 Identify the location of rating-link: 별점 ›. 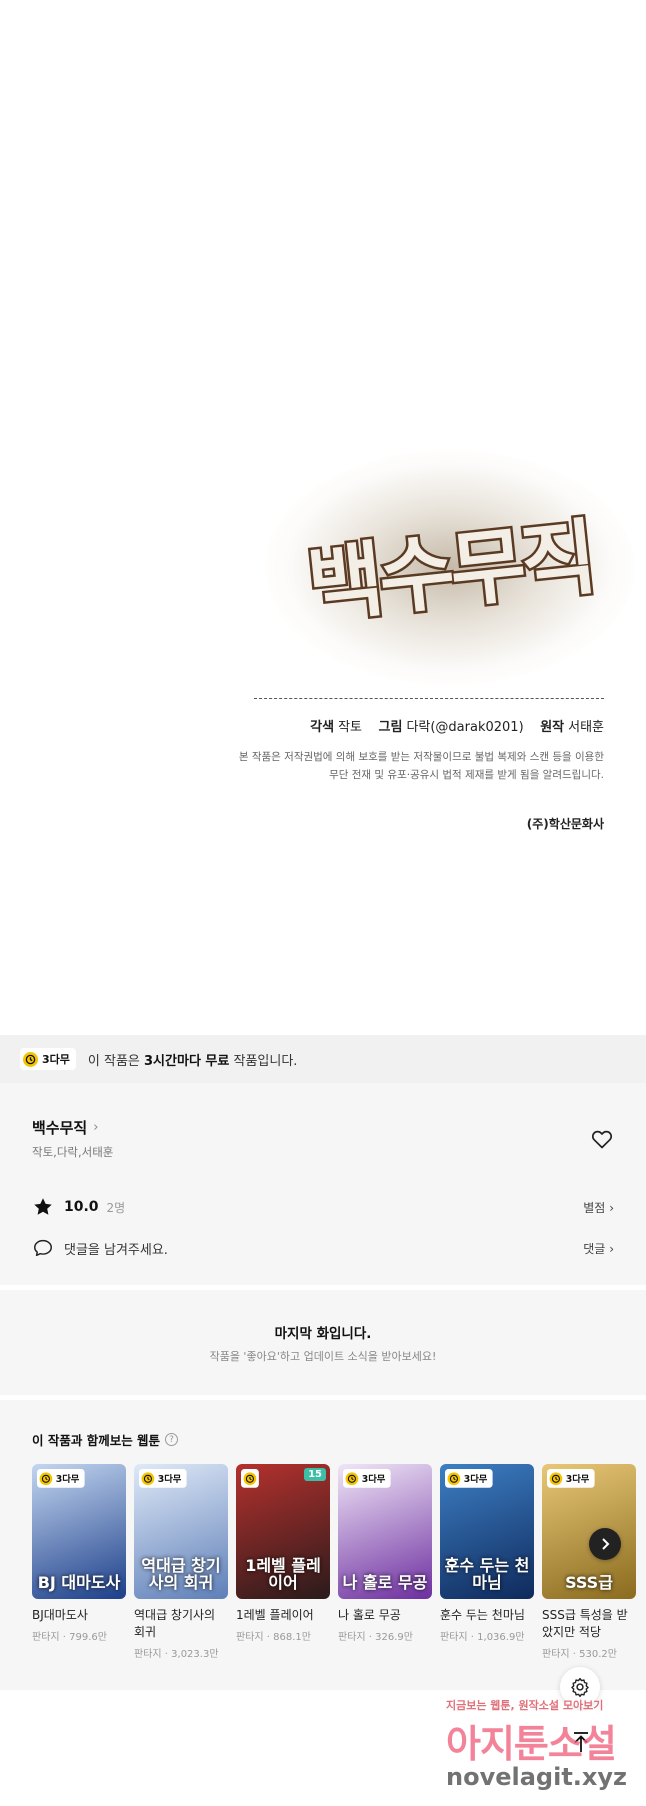
(598, 1207).